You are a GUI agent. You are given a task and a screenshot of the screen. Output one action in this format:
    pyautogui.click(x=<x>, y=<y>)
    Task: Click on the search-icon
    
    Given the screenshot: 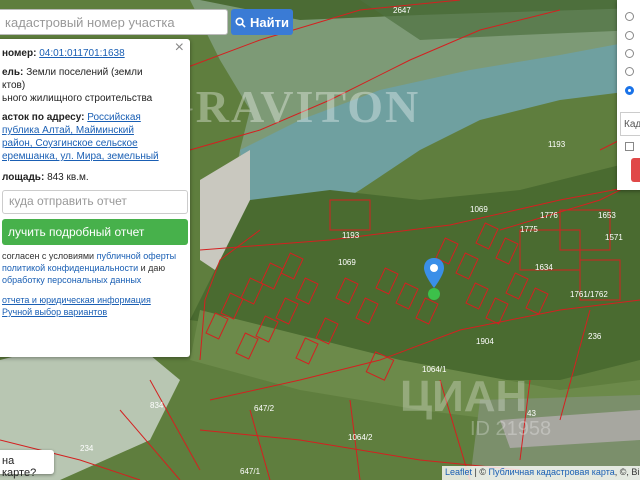 What is the action you would take?
    pyautogui.click(x=240, y=22)
    